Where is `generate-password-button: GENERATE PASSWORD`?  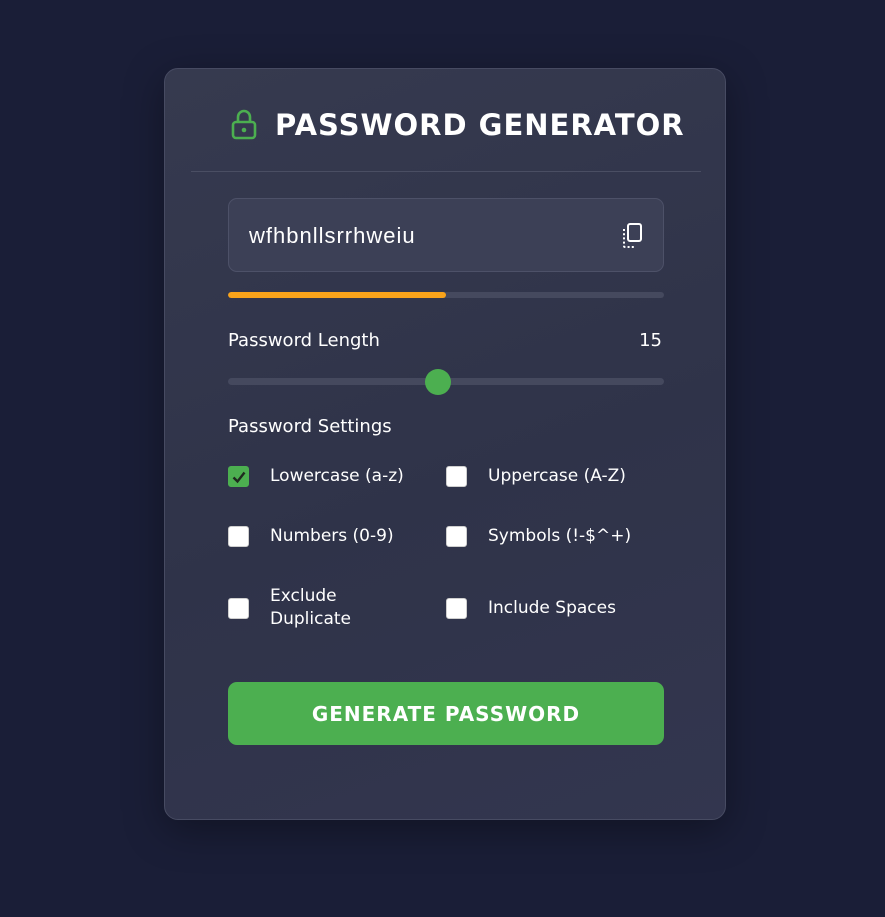 generate-password-button: GENERATE PASSWORD is located at coordinates (446, 713).